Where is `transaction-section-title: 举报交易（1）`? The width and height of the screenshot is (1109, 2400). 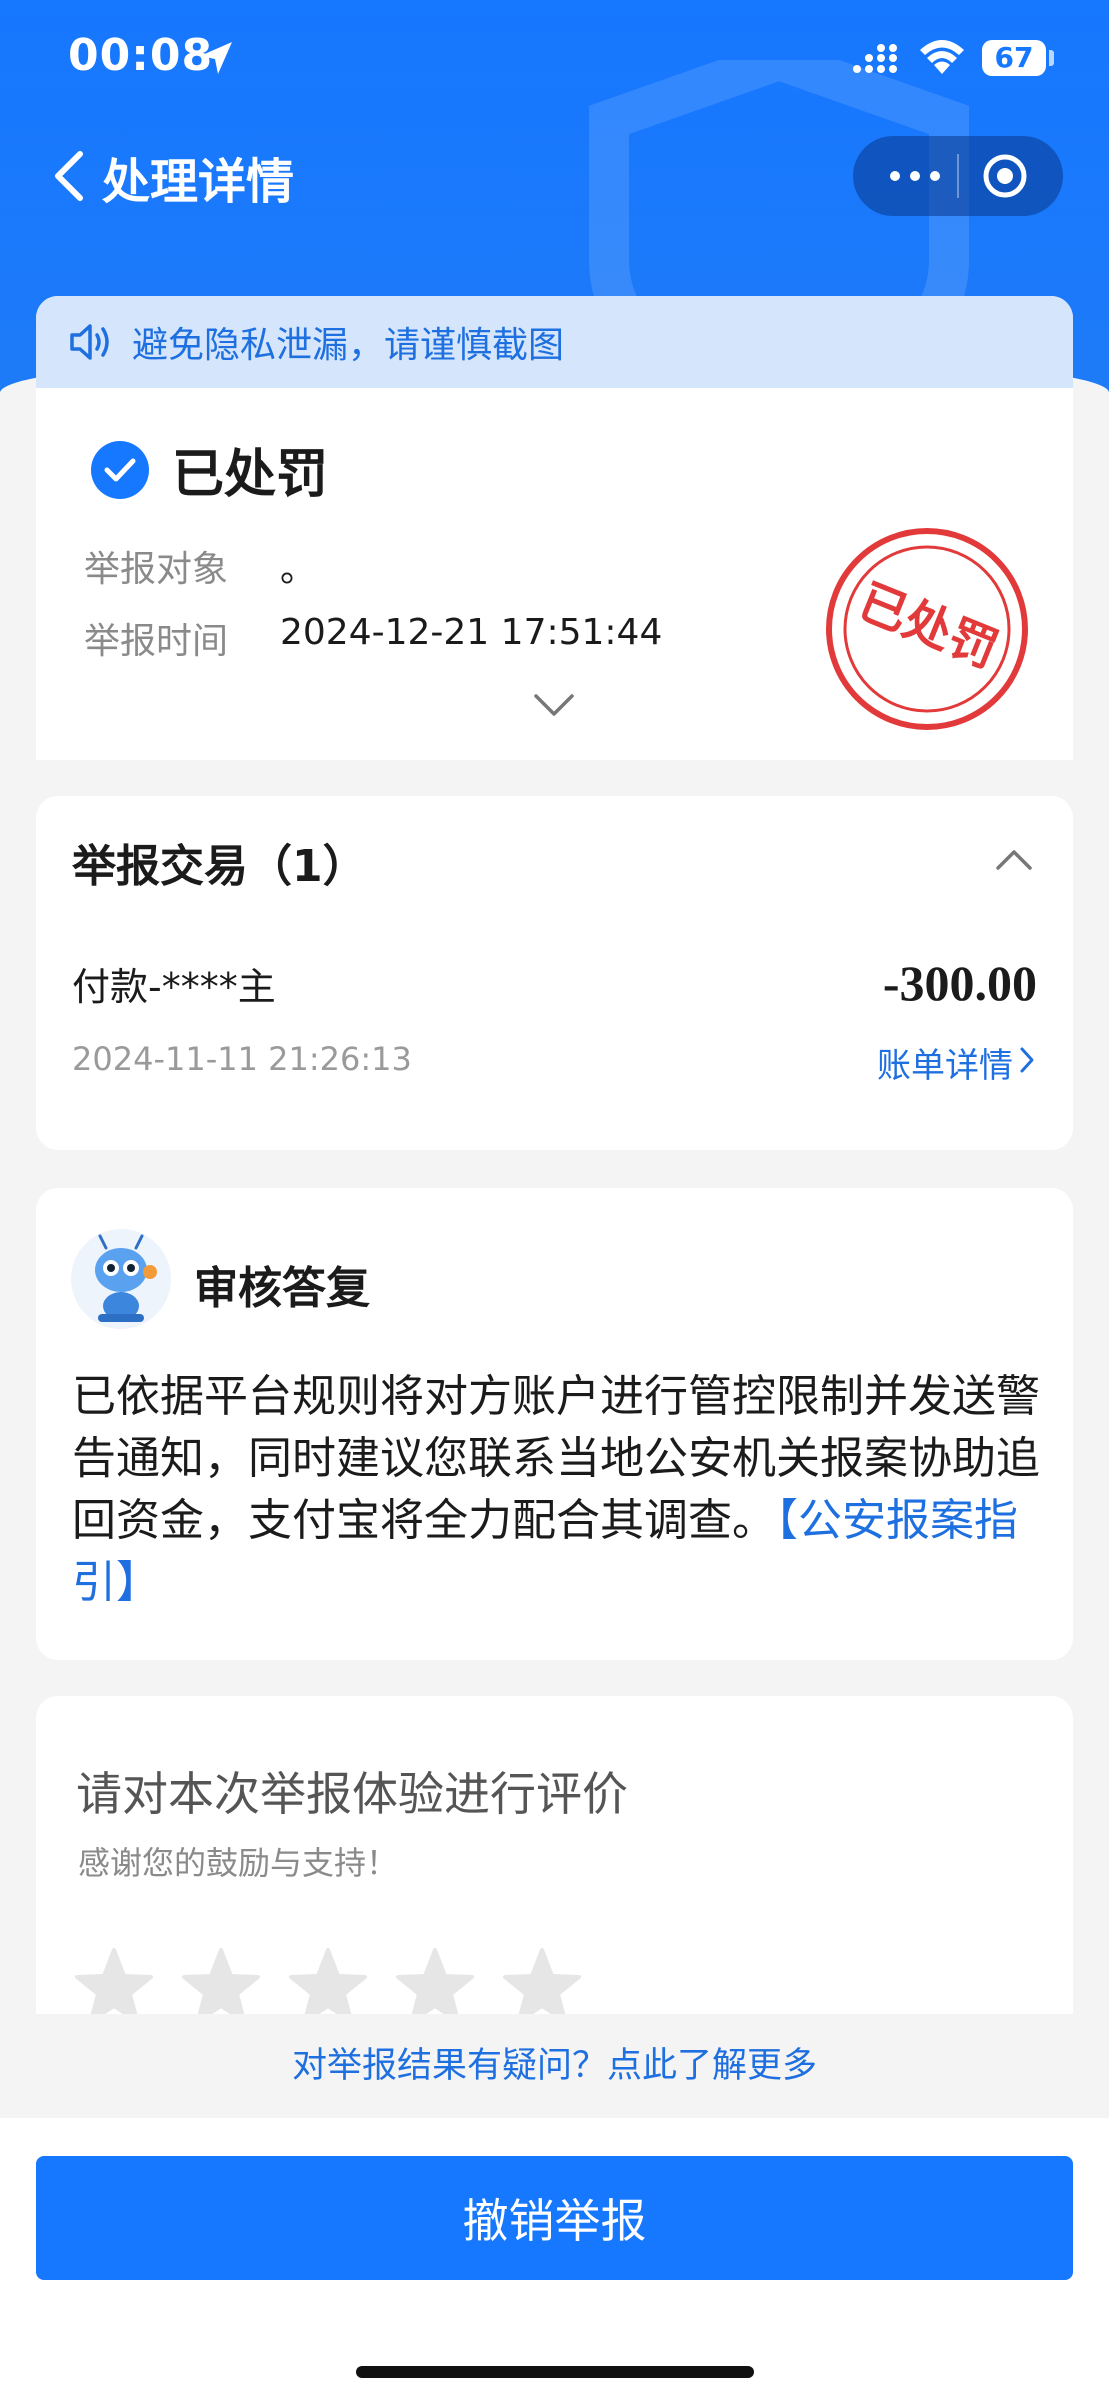
transaction-section-title: 举报交易（1） is located at coordinates (219, 866).